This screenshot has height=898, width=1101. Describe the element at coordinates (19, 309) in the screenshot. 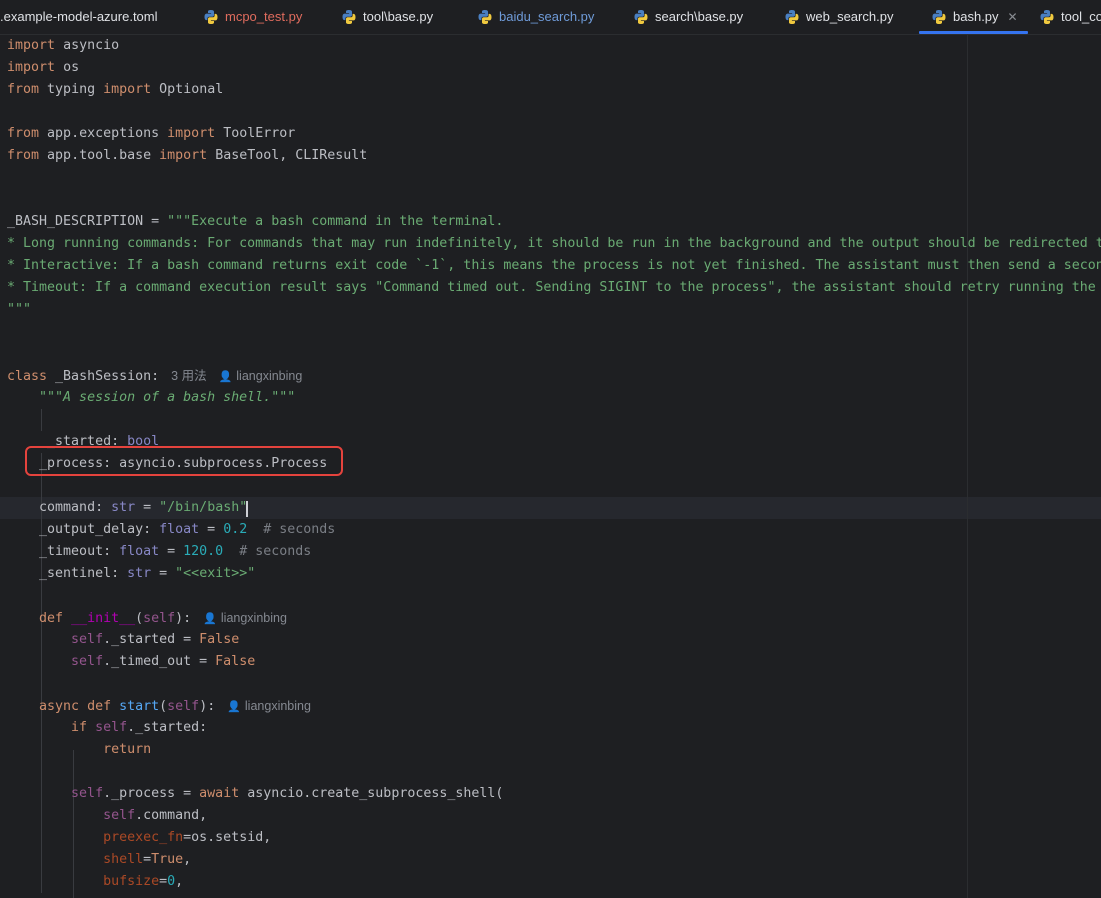

I see `code-line: """` at that location.